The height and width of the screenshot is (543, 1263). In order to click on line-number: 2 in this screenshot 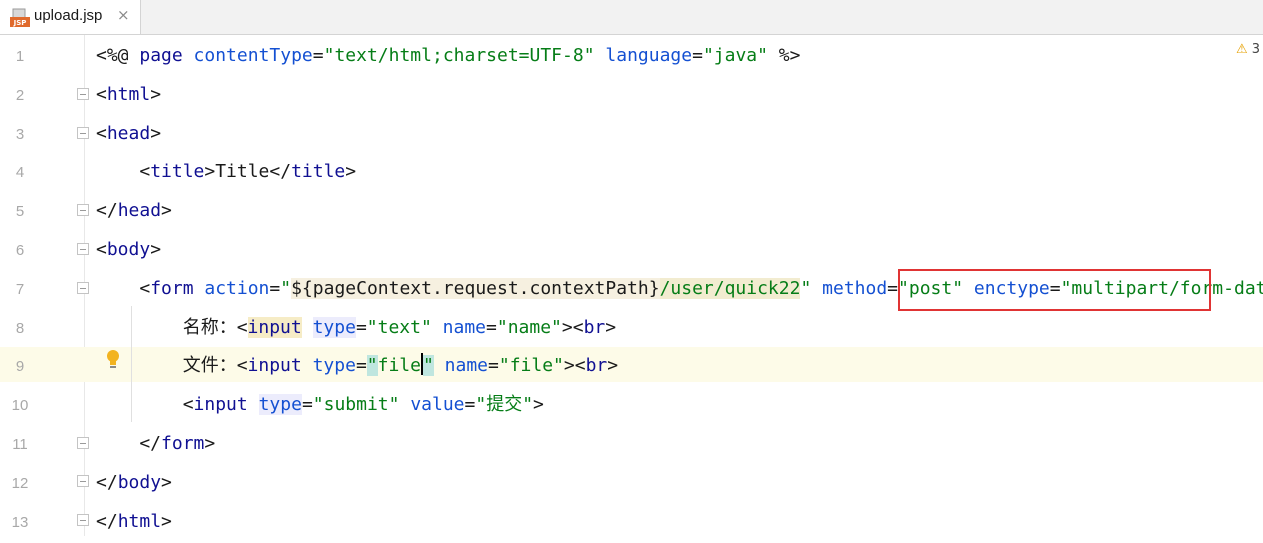, I will do `click(20, 95)`.